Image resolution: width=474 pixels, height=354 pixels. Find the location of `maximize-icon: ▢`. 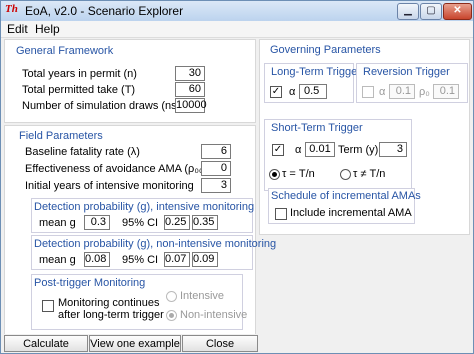

maximize-icon: ▢ is located at coordinates (431, 10).